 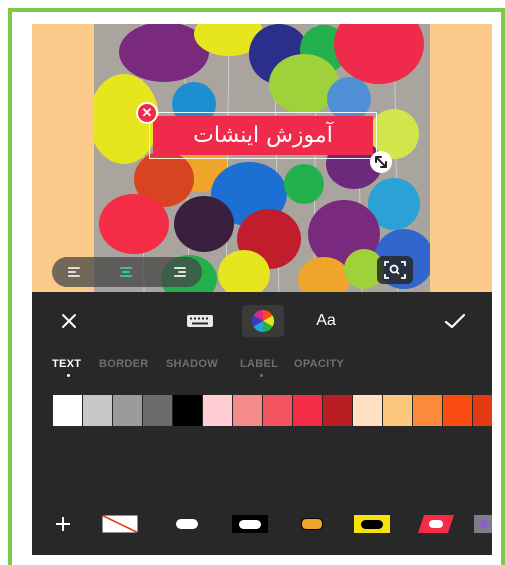 What do you see at coordinates (256, 10) in the screenshot?
I see `frame-border-top` at bounding box center [256, 10].